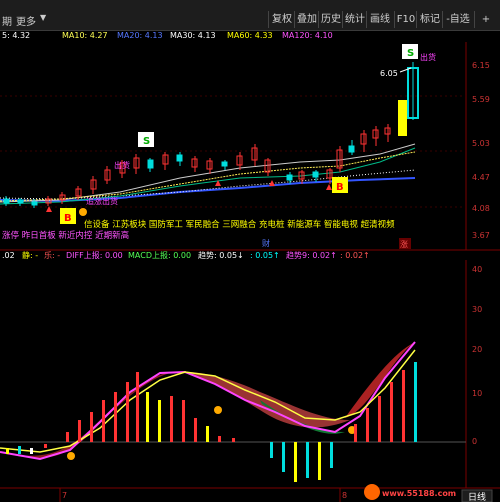 Image resolution: width=500 pixels, height=502 pixels. I want to click on time-tick: 8, so click(344, 495).